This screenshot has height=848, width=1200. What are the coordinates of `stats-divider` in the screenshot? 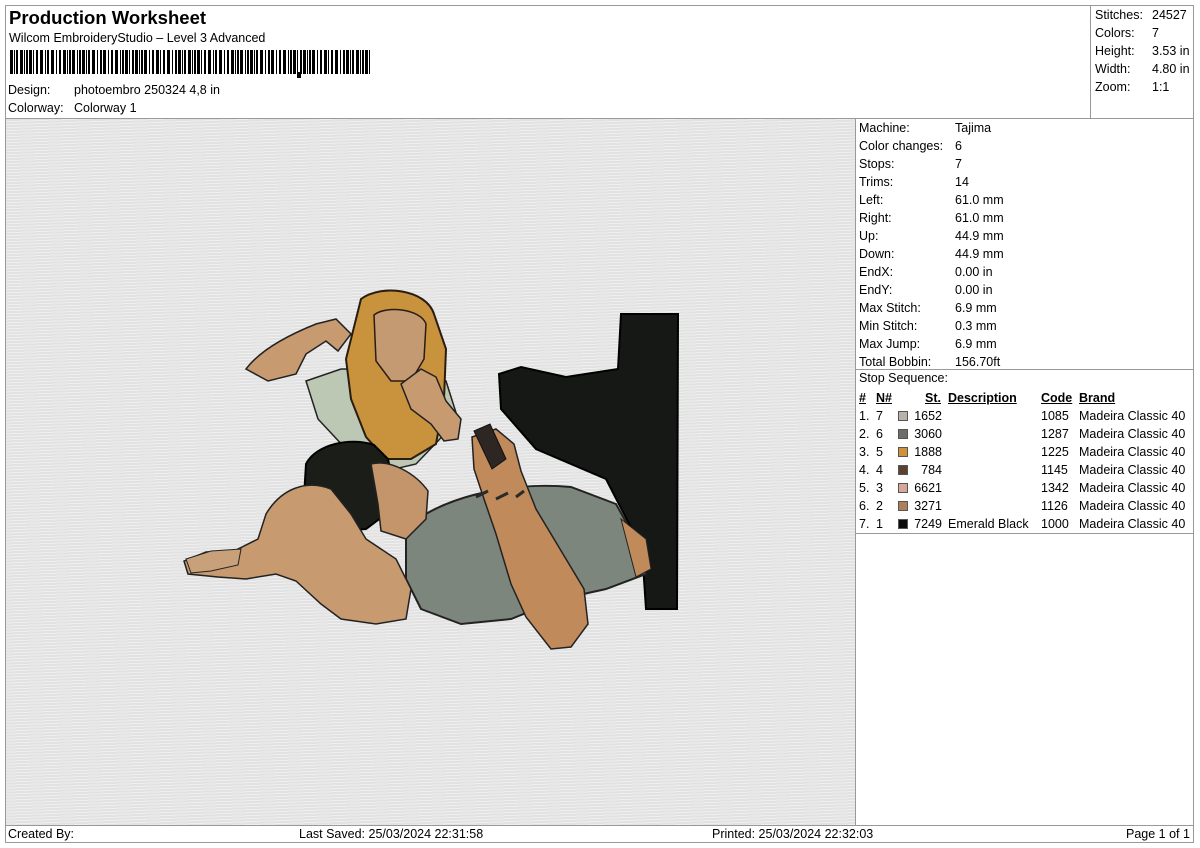 It's located at (1090, 61).